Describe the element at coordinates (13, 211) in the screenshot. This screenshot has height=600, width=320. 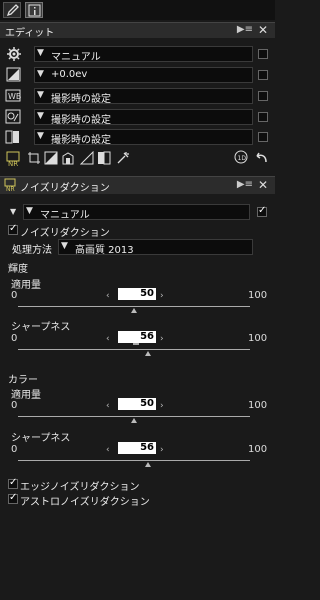
I see `collapse-triangle-icon: ▼` at that location.